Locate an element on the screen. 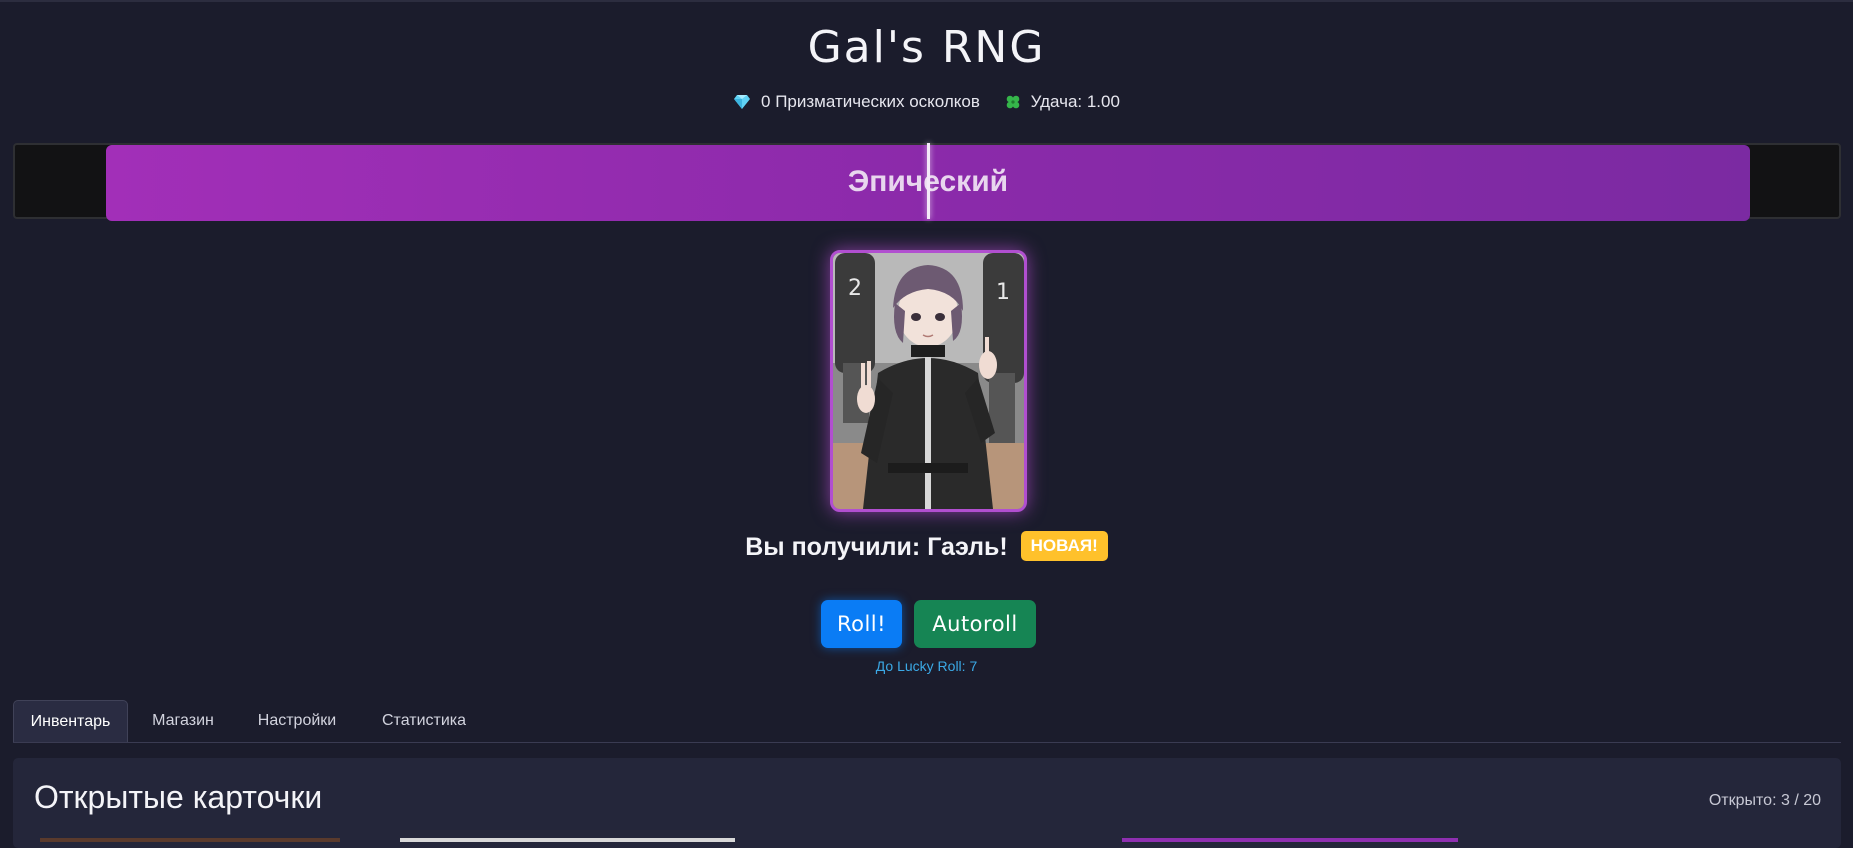  luck-text: Удача: 1.00 is located at coordinates (1075, 101).